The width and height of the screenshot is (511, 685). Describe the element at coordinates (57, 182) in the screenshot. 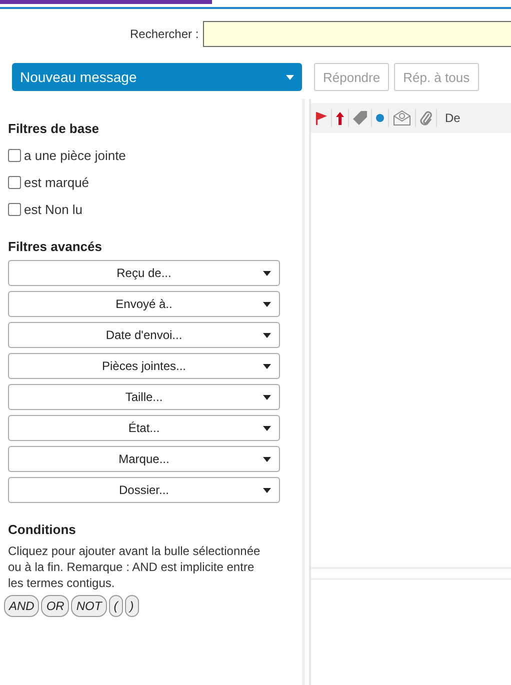

I see `checkbox-label: est marqué` at that location.